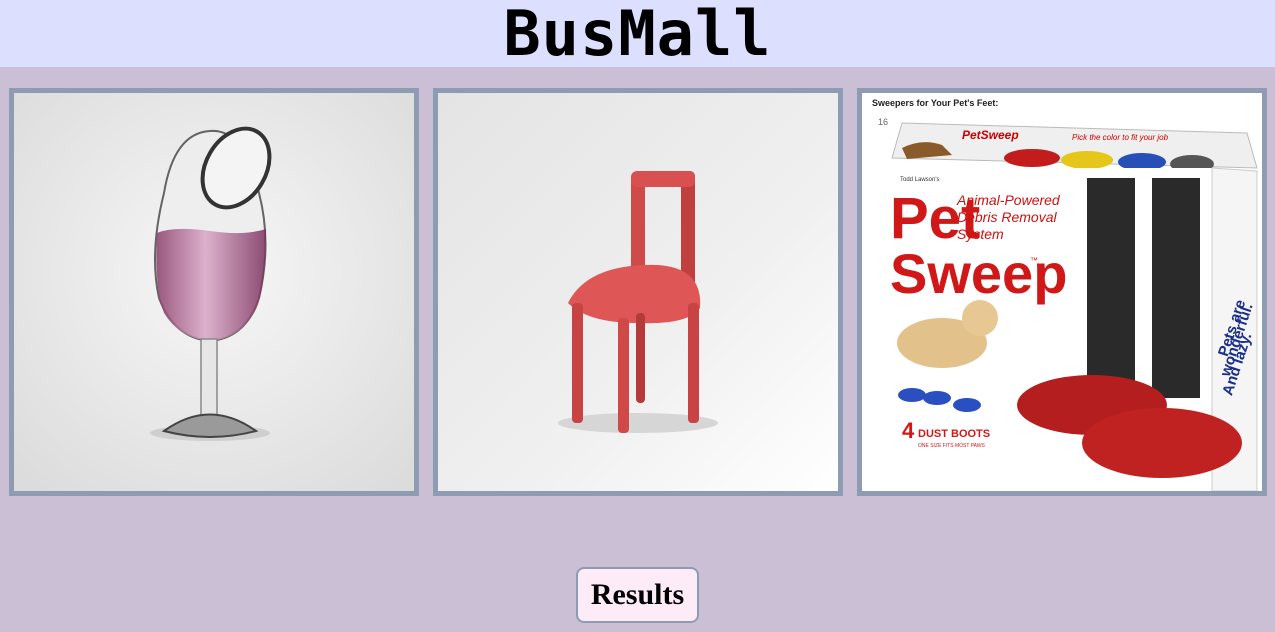 The height and width of the screenshot is (632, 1275). I want to click on subtitle-line-3: System, so click(980, 234).